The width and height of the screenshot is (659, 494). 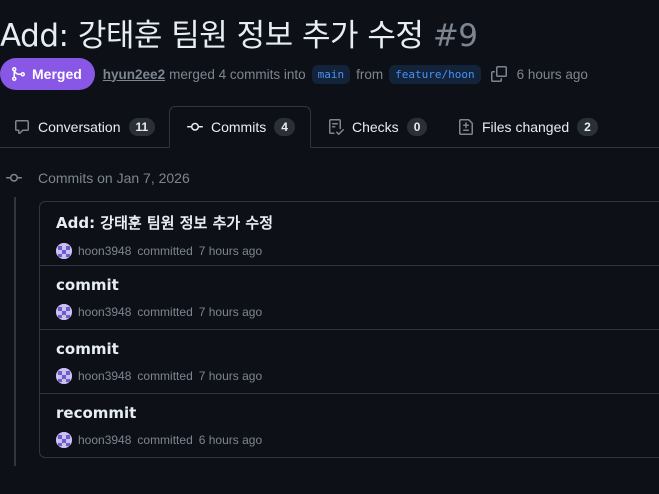 What do you see at coordinates (19, 74) in the screenshot?
I see `merge-icon` at bounding box center [19, 74].